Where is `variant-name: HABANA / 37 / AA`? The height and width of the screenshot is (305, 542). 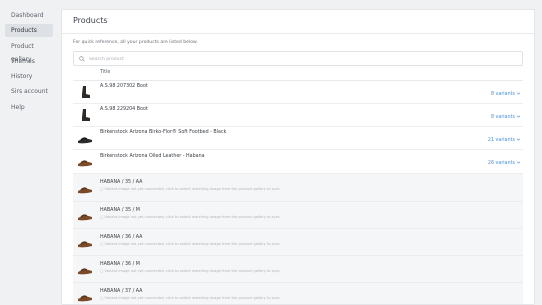
variant-name: HABANA / 37 / AA is located at coordinates (121, 291).